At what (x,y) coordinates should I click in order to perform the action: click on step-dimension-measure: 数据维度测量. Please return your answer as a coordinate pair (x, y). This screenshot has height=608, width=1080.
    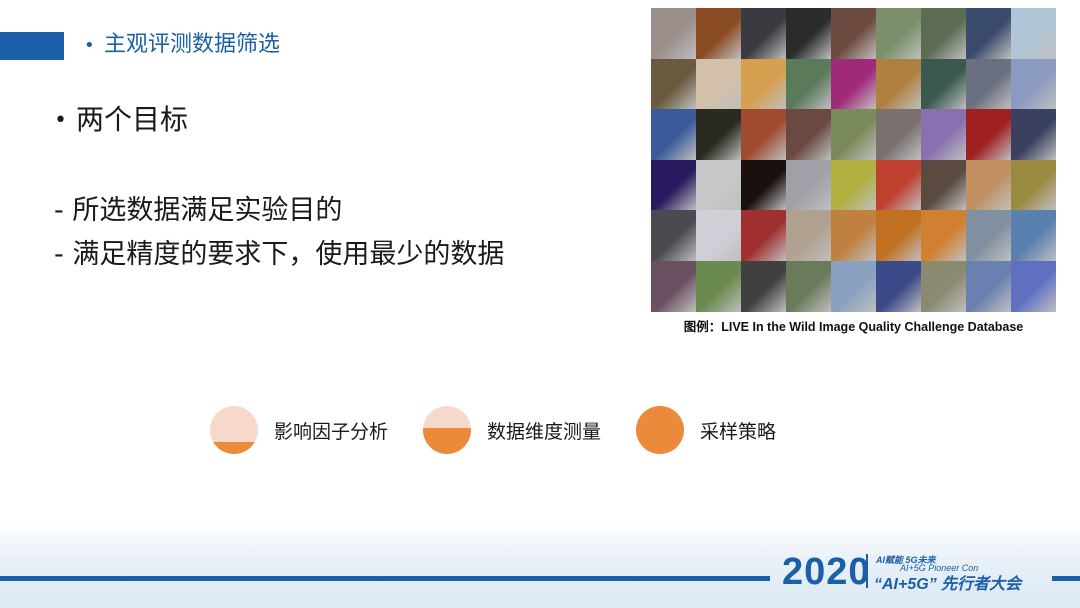
    Looking at the image, I should click on (512, 430).